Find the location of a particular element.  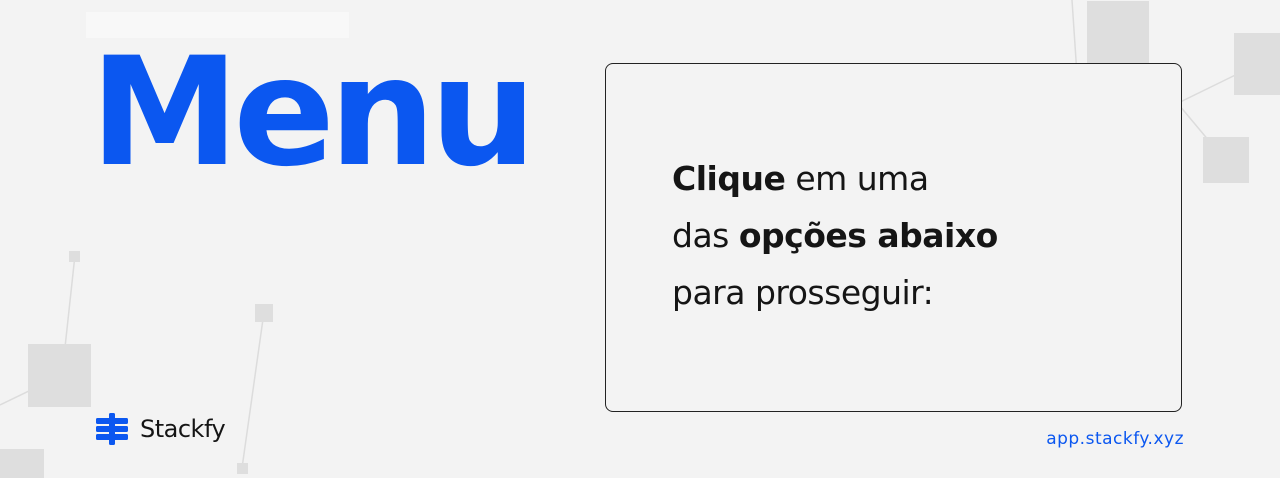

instruction-line-1: Clique em uma is located at coordinates (835, 178).